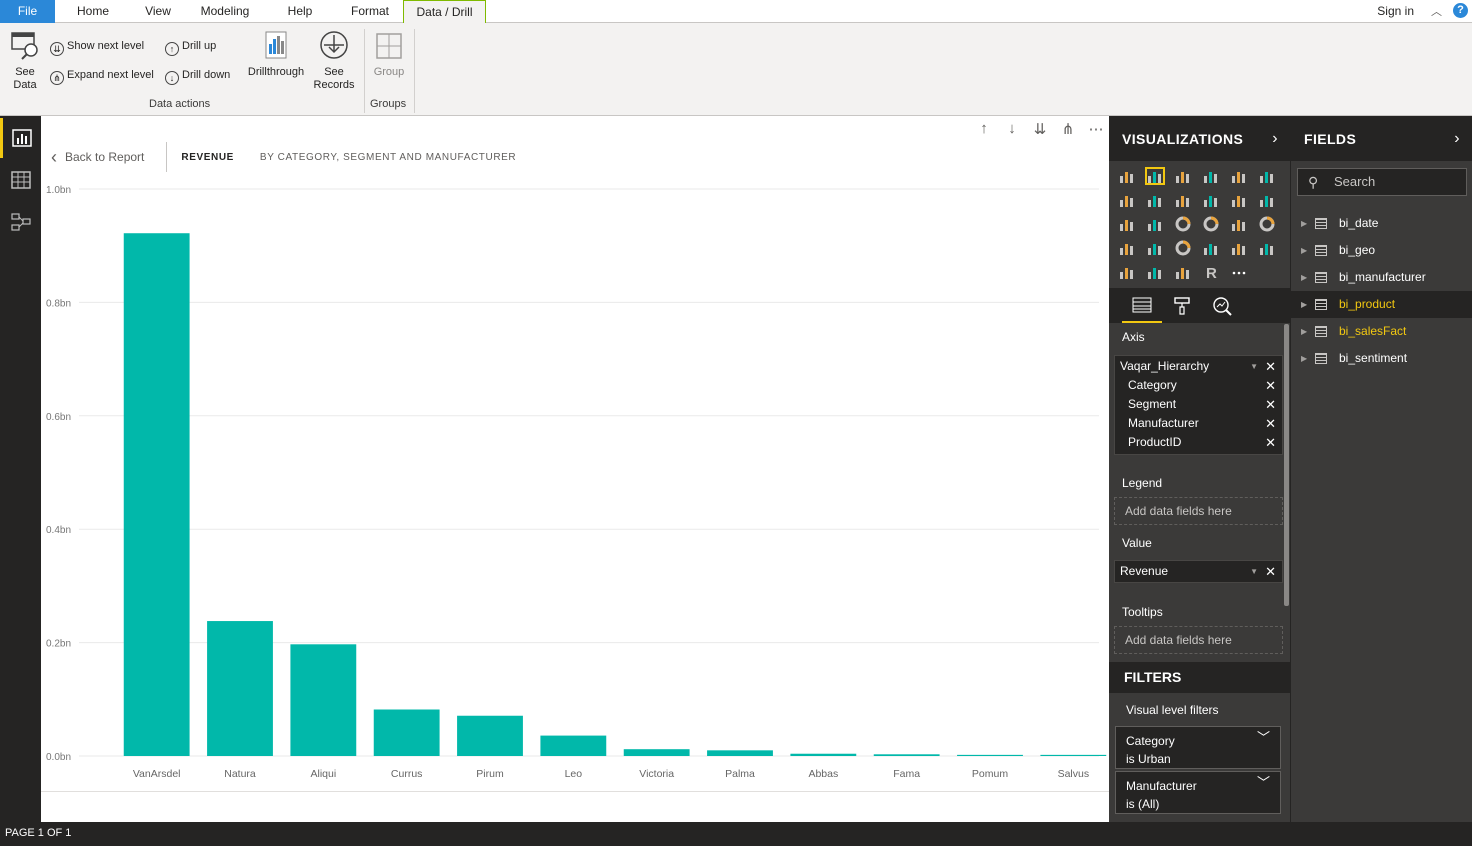 The image size is (1472, 846). I want to click on format-tab, so click(1182, 305).